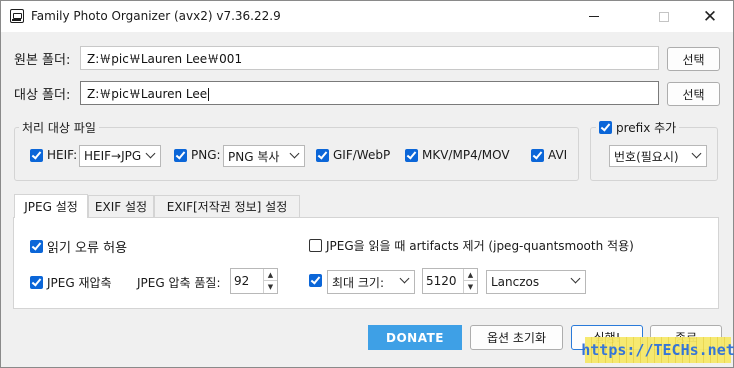  What do you see at coordinates (411, 155) in the screenshot?
I see `mkv-check-icon` at bounding box center [411, 155].